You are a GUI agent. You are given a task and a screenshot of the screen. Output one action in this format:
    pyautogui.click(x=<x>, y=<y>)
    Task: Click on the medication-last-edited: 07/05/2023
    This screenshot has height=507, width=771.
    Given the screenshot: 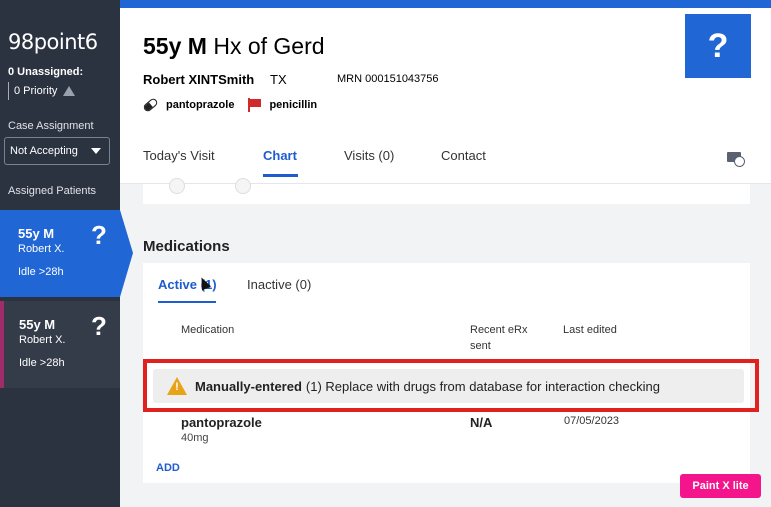 What is the action you would take?
    pyautogui.click(x=592, y=421)
    